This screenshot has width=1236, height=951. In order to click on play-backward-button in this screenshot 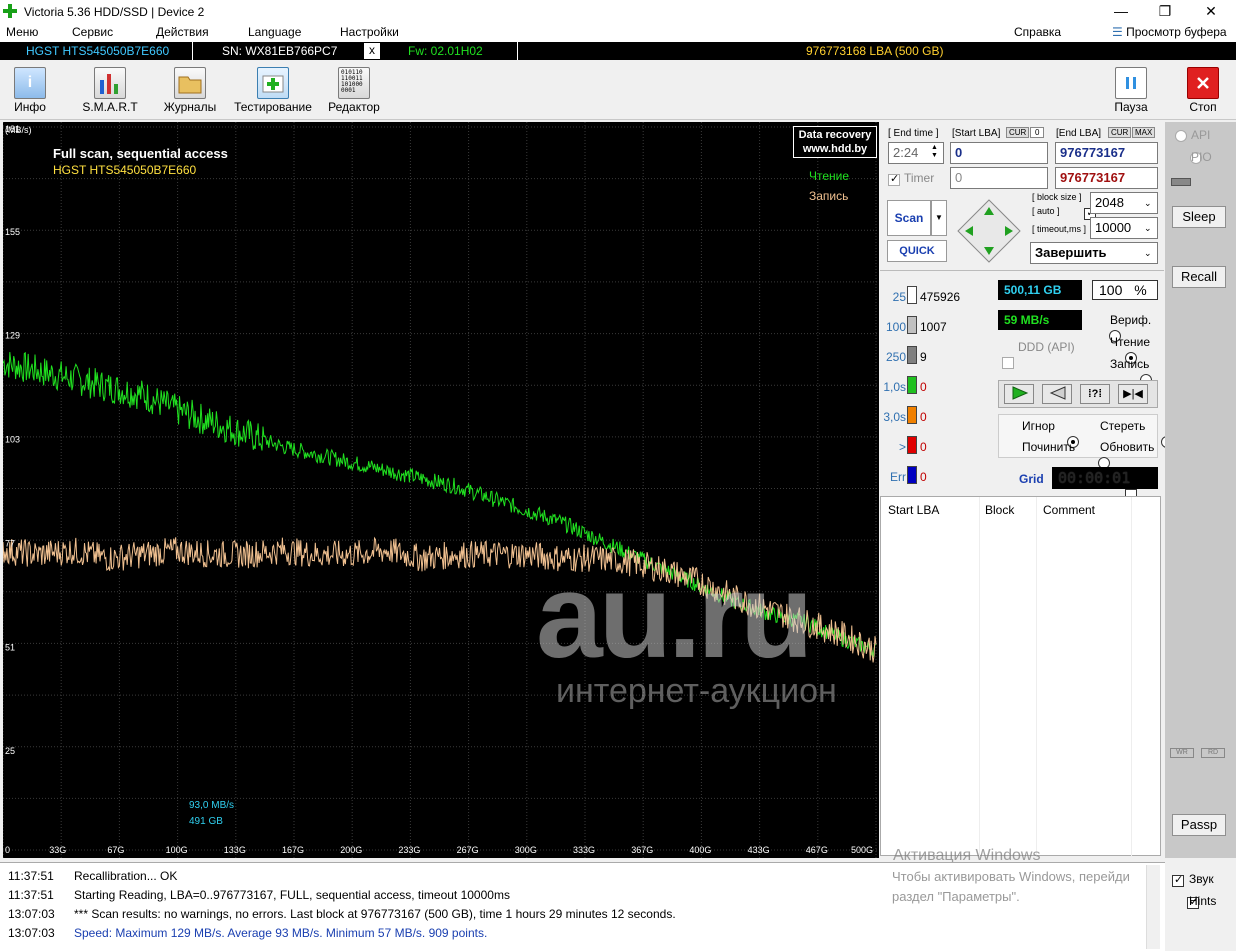, I will do `click(1057, 394)`.